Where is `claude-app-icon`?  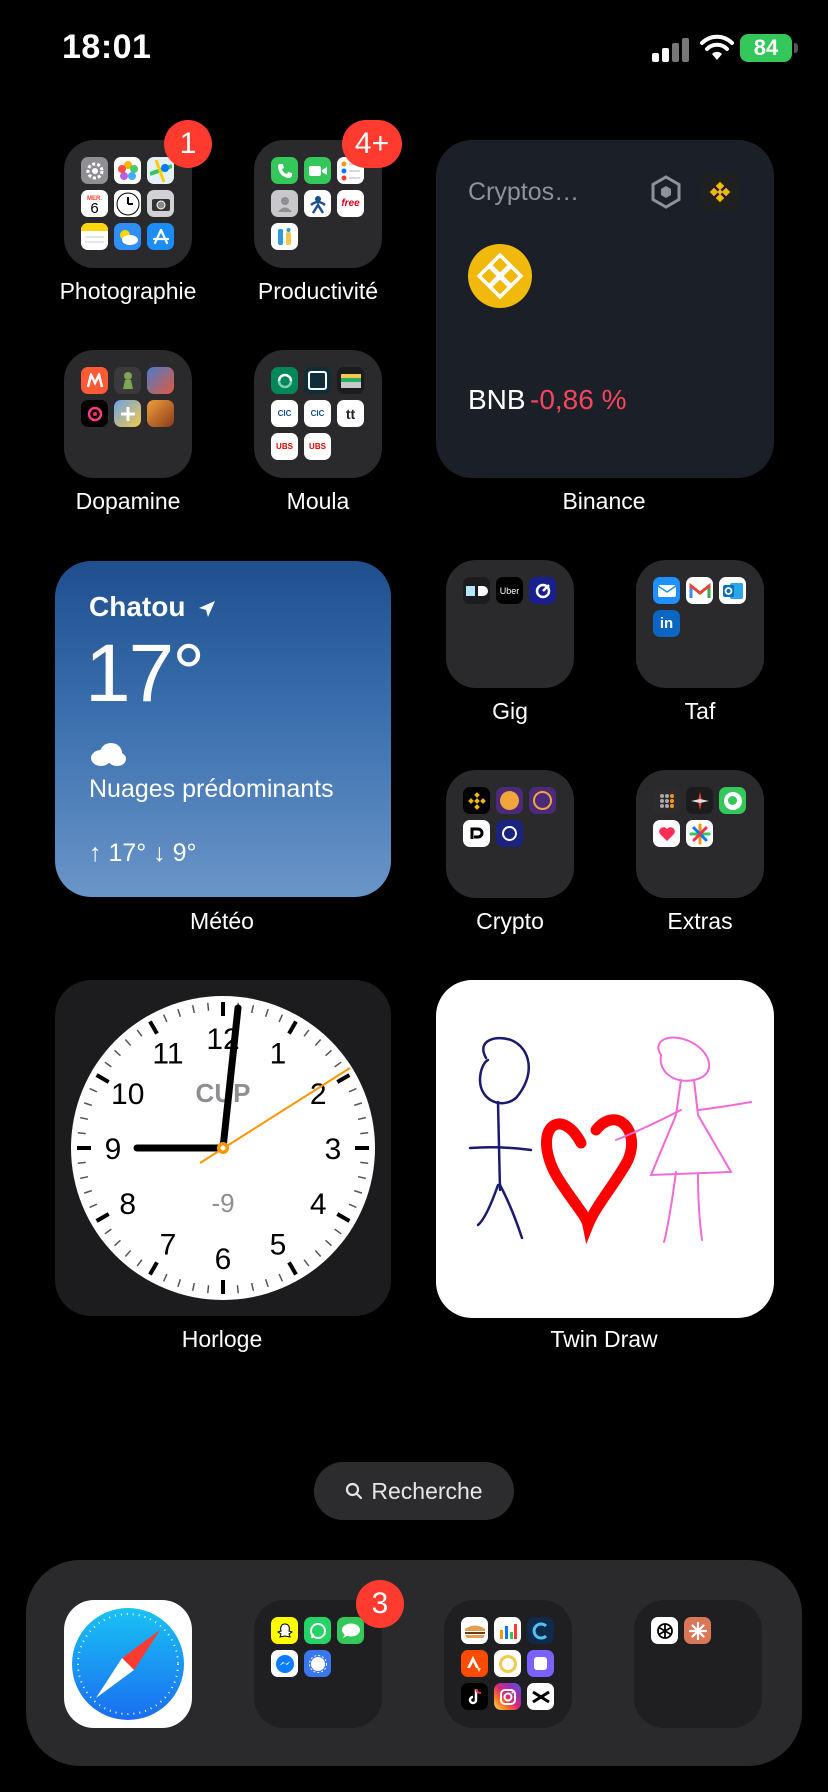
claude-app-icon is located at coordinates (697, 1630).